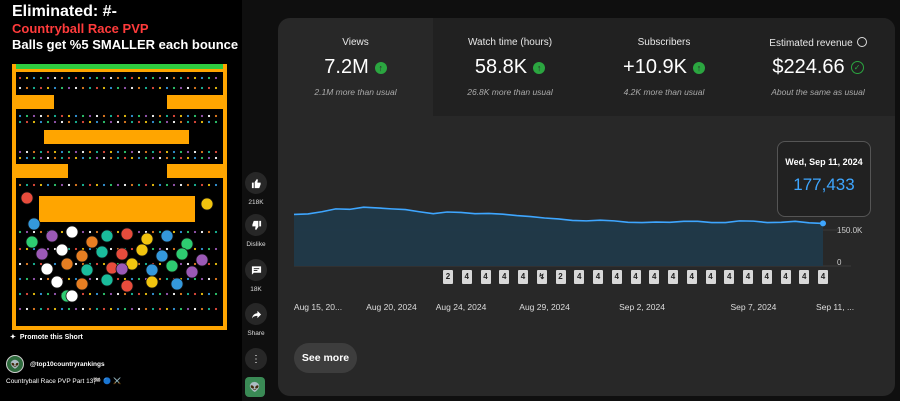  Describe the element at coordinates (541, 277) in the screenshot. I see `upload-marker-badge: ↯` at that location.